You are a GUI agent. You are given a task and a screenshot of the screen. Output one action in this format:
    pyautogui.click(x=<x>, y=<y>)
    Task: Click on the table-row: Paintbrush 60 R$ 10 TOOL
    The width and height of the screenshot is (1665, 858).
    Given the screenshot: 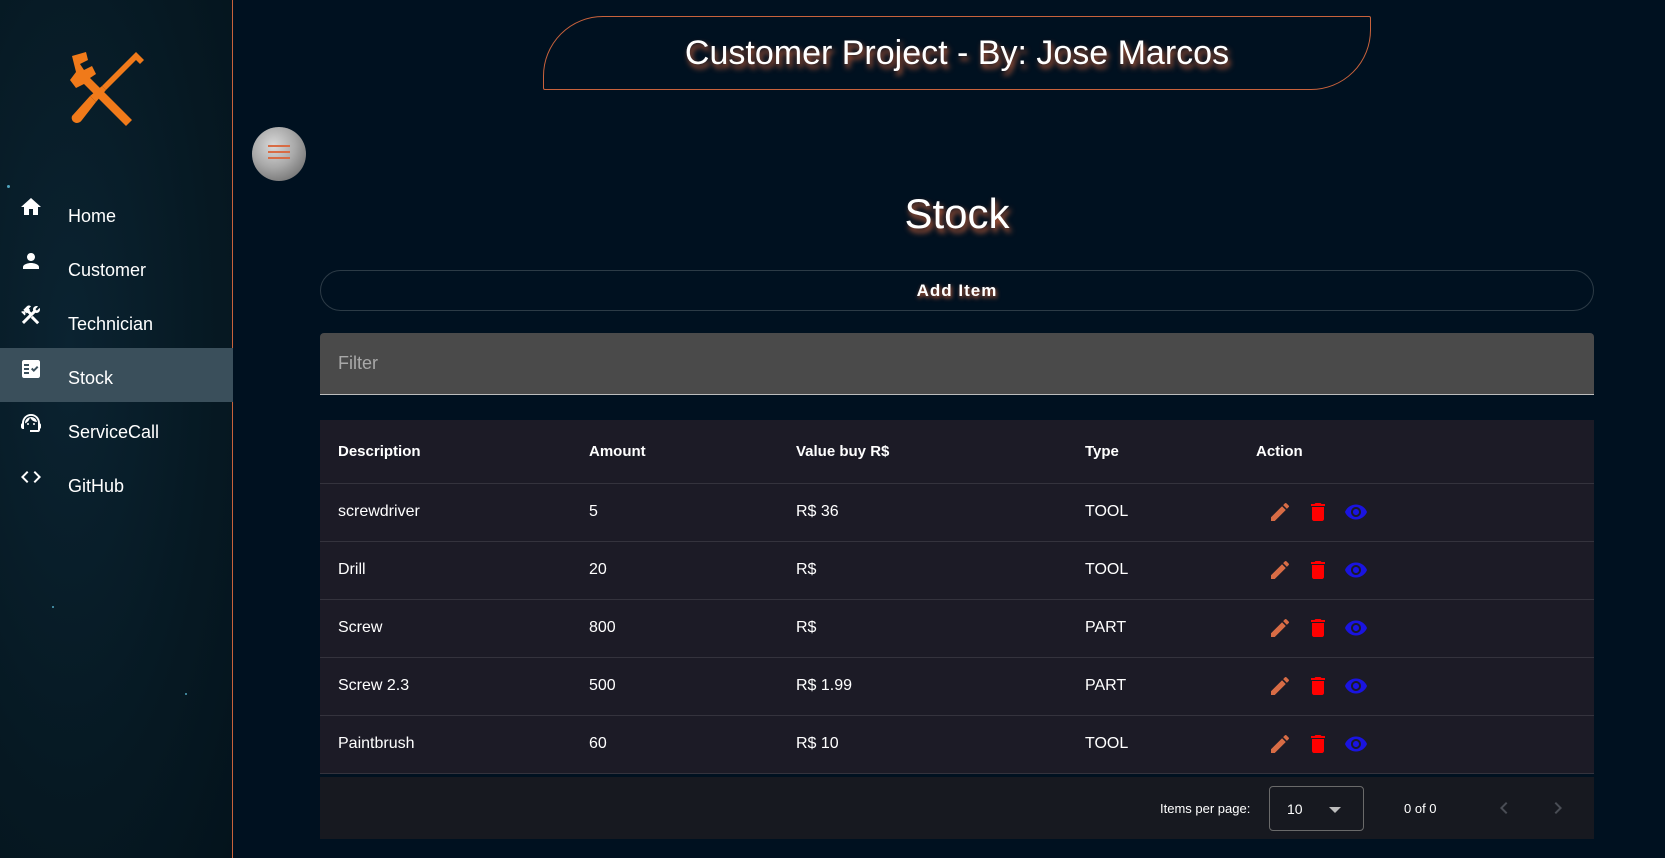 What is the action you would take?
    pyautogui.click(x=957, y=744)
    